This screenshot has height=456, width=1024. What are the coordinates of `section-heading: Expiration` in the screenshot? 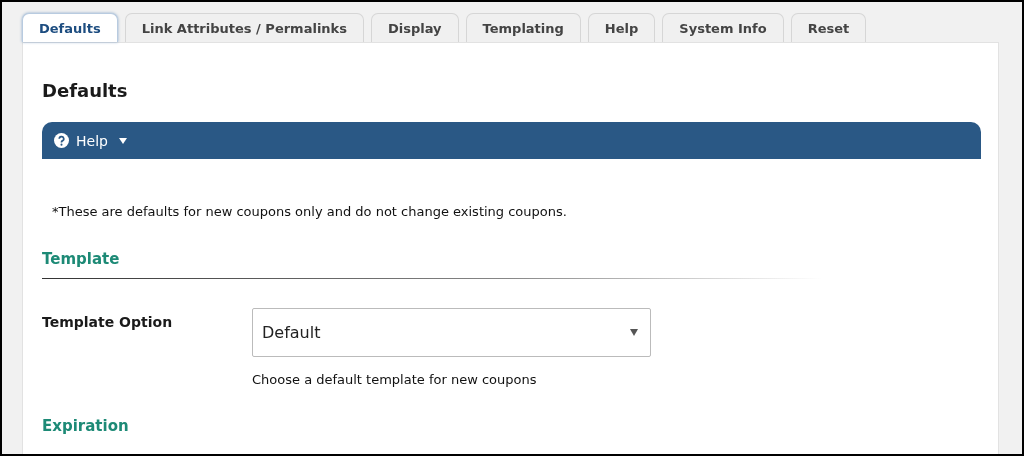 It's located at (86, 426).